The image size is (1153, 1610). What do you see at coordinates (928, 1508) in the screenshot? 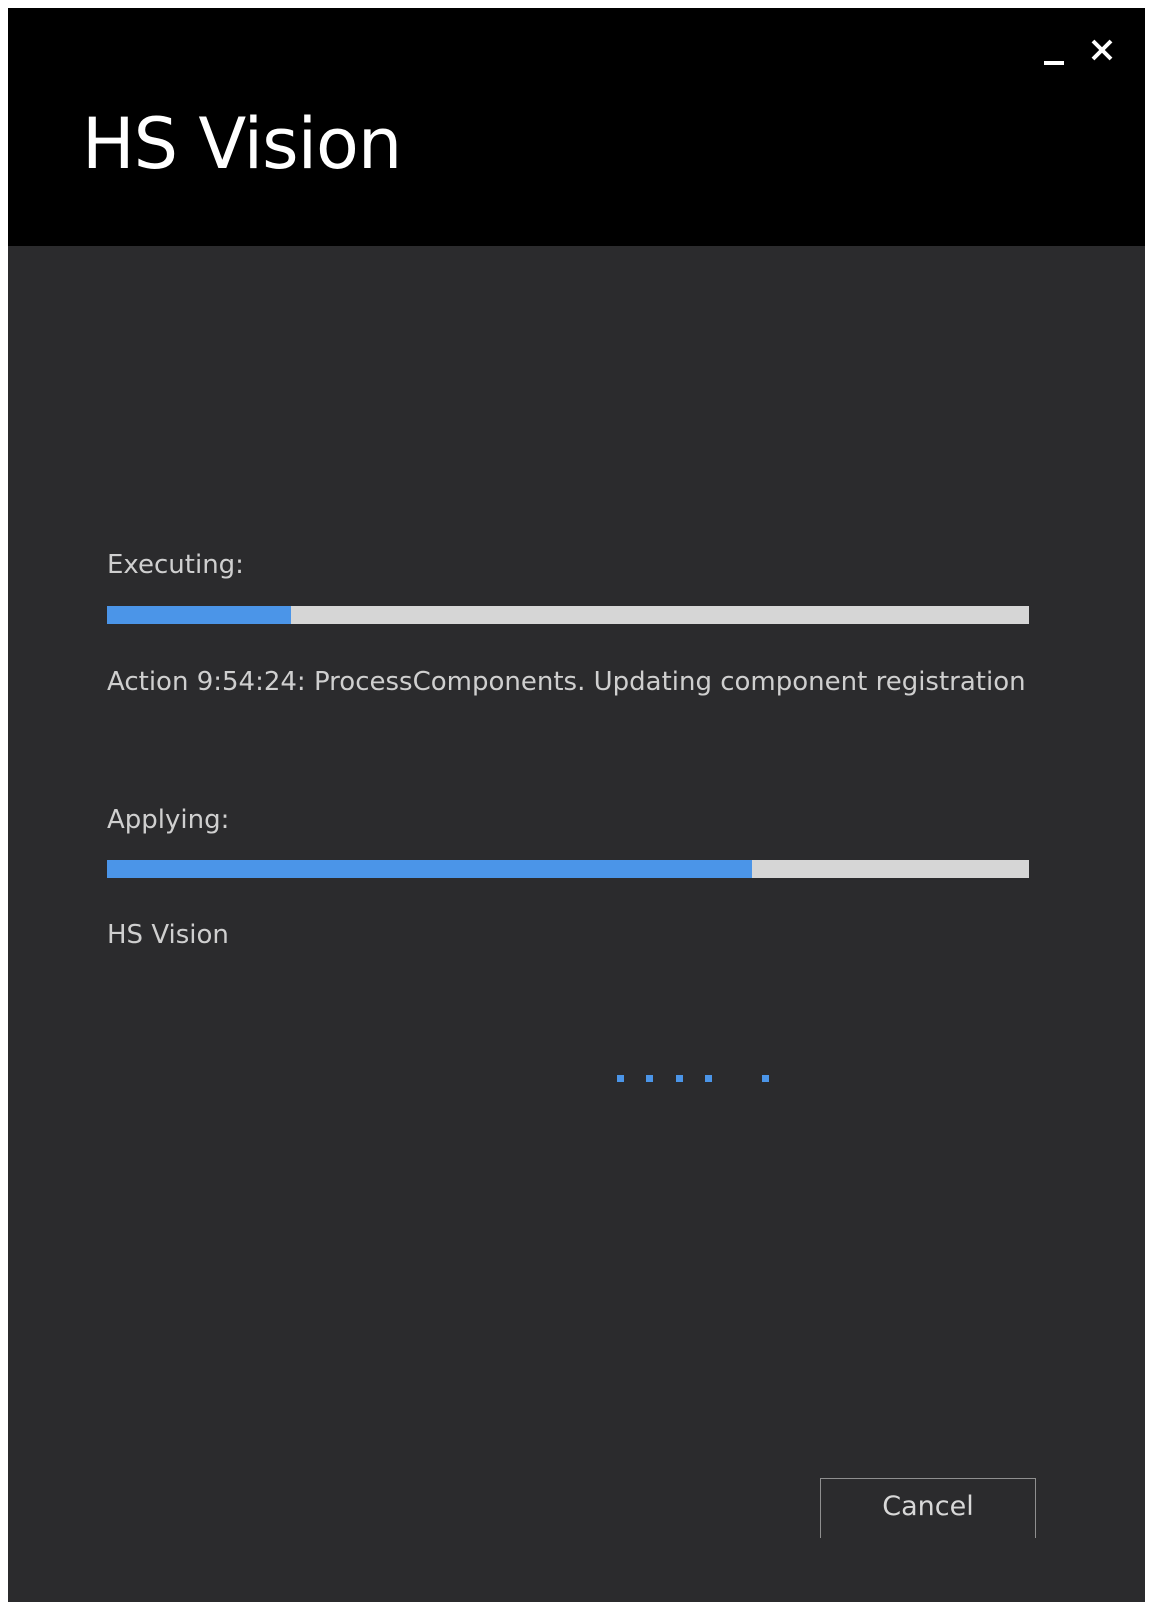
I see `cancel-button: Cancel` at bounding box center [928, 1508].